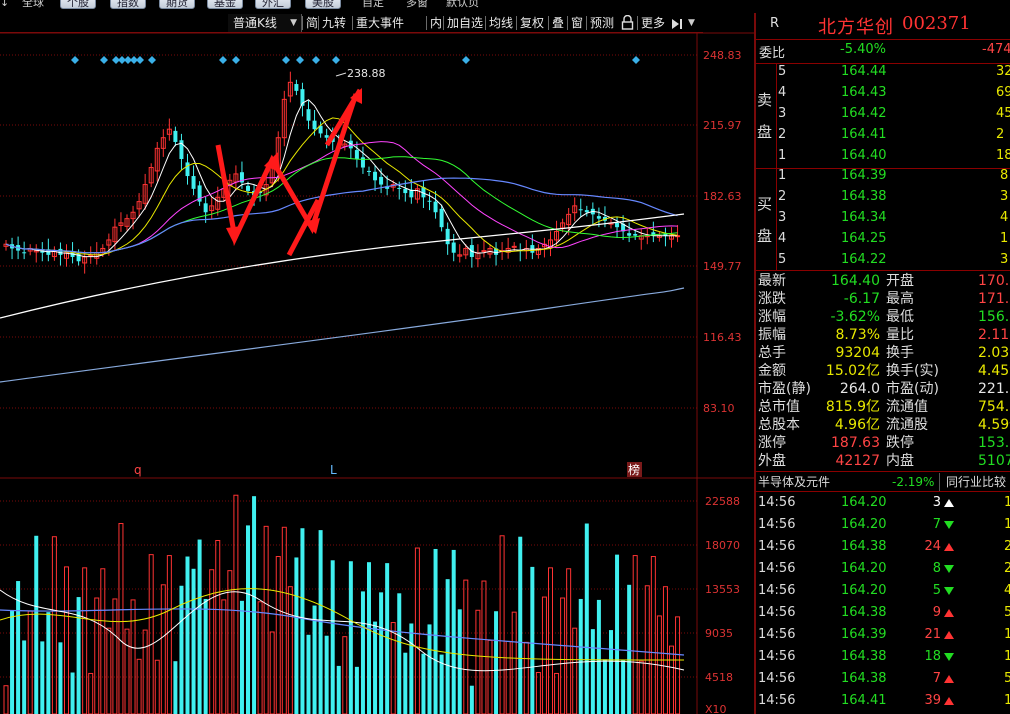 Image resolution: width=1010 pixels, height=714 pixels. I want to click on stat-value: 93204, so click(857, 353).